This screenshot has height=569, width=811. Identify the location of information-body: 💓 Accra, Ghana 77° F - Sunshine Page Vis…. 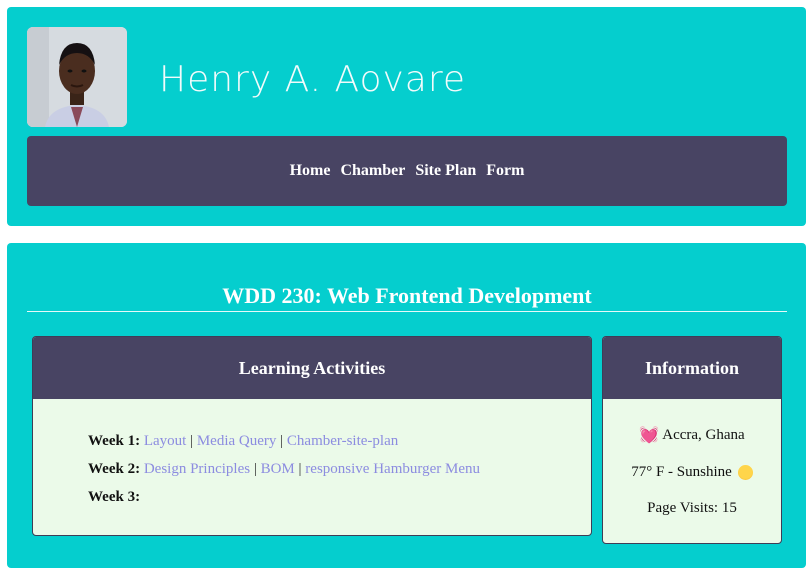
(692, 458).